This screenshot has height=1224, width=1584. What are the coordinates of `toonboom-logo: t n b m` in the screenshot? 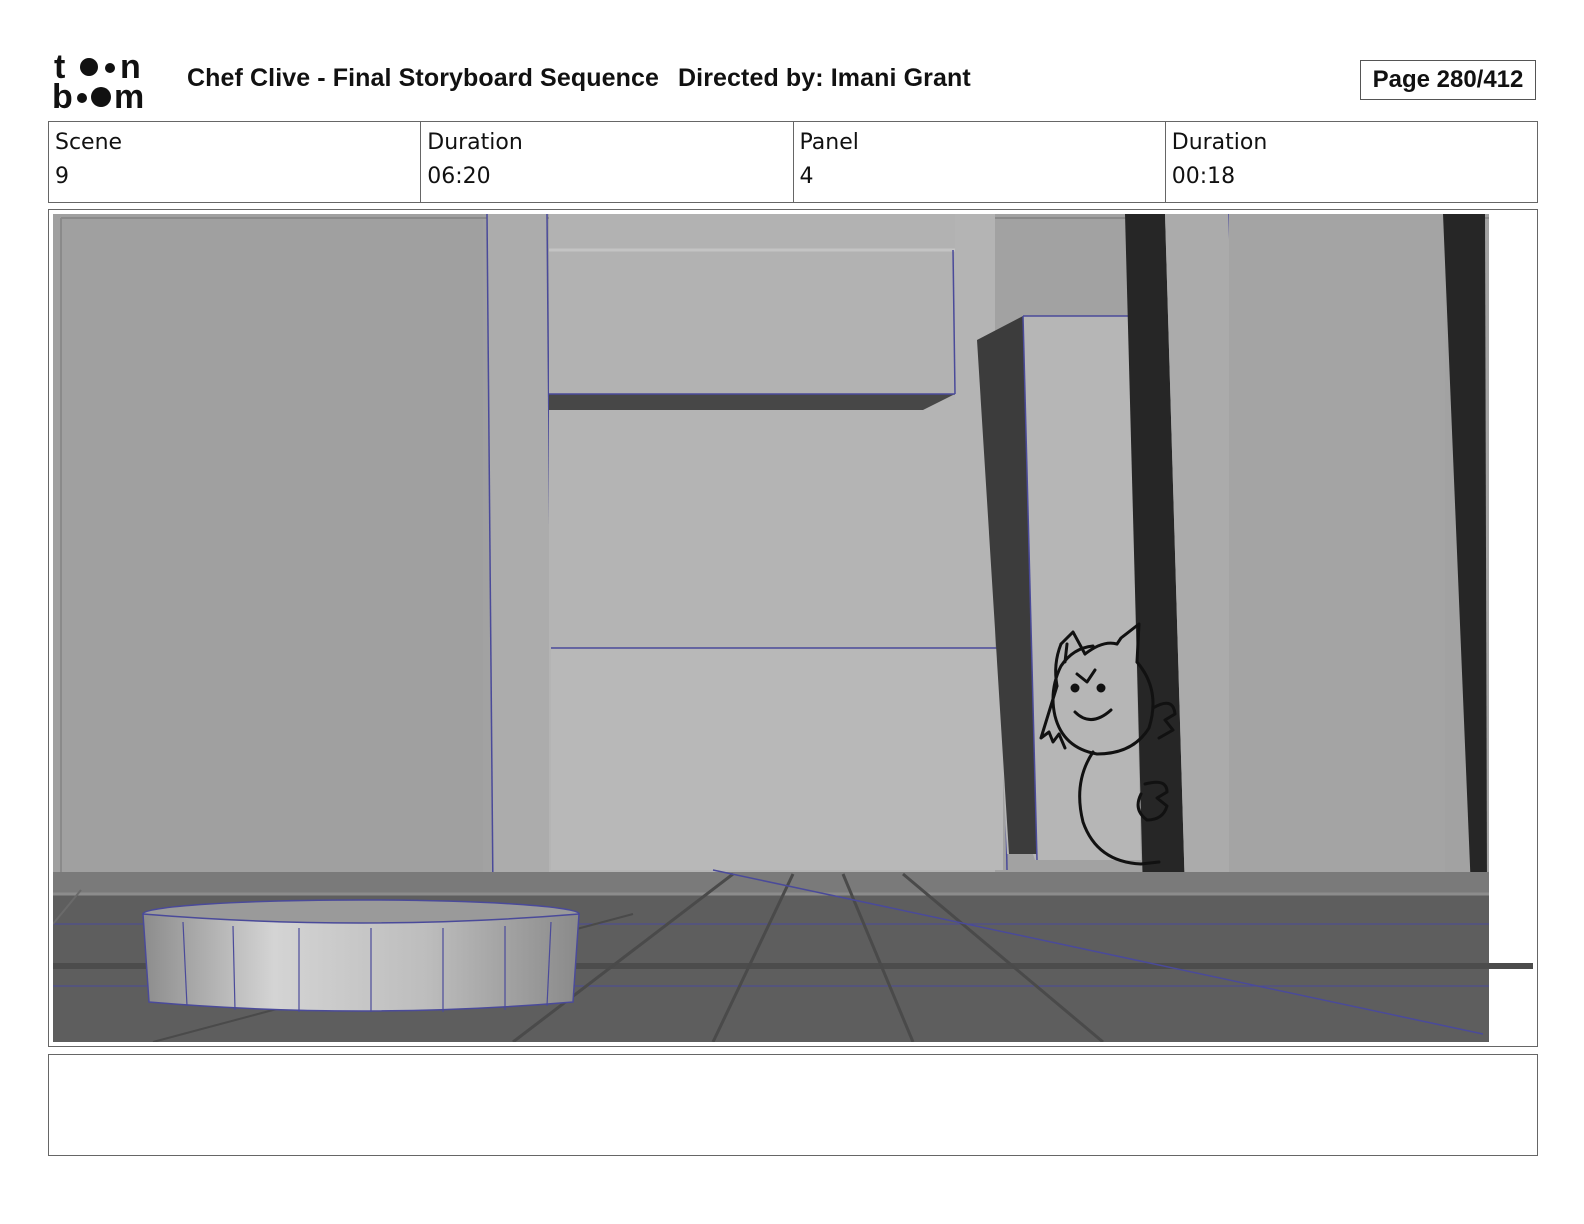 It's located at (98, 81).